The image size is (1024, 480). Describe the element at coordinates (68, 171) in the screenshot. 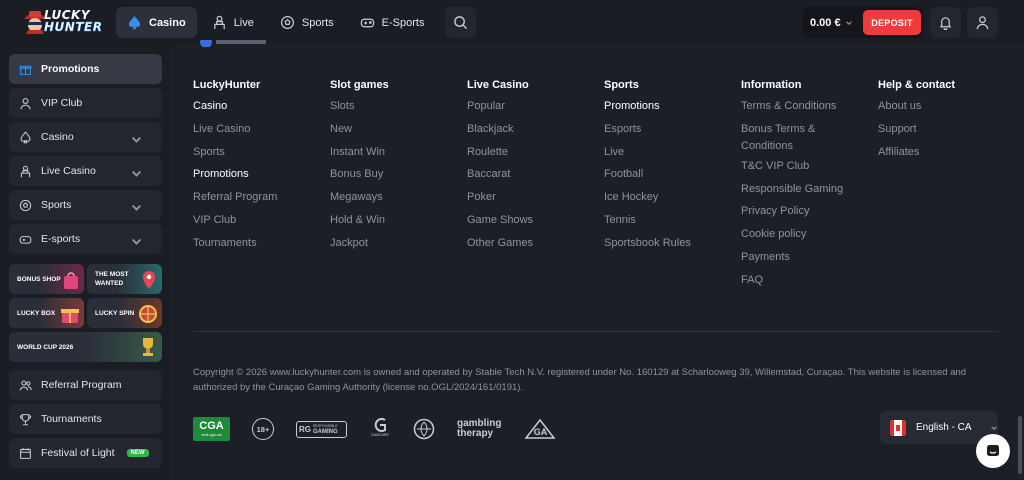

I see `sidebar-item-label: Live Casino` at that location.